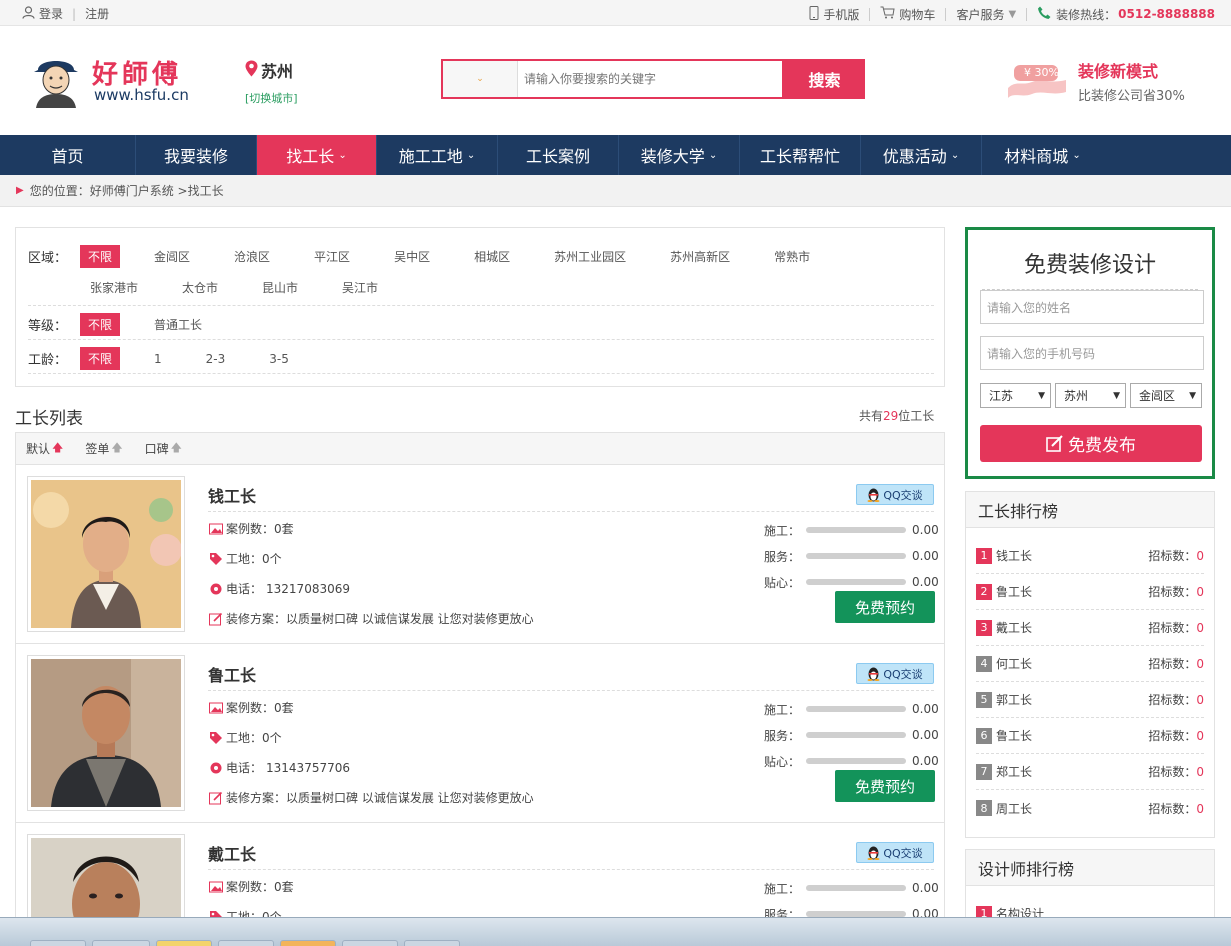 This screenshot has width=1231, height=946. Describe the element at coordinates (100, 324) in the screenshot. I see `level-option: 不限` at that location.